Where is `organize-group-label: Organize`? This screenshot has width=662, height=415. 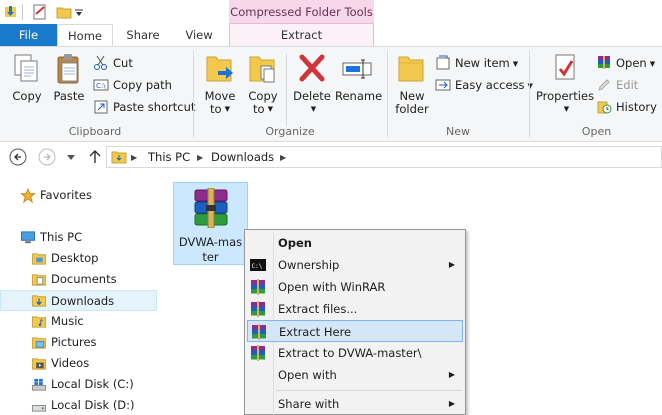 organize-group-label: Organize is located at coordinates (290, 131).